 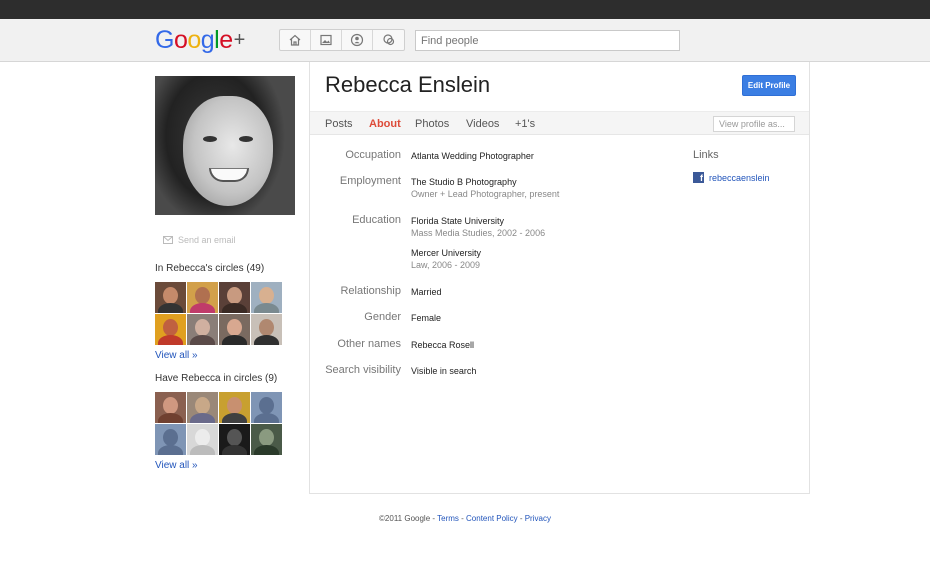 What do you see at coordinates (216, 378) in the screenshot?
I see `have-in-circles-title: Have Rebecca in circles (9)` at bounding box center [216, 378].